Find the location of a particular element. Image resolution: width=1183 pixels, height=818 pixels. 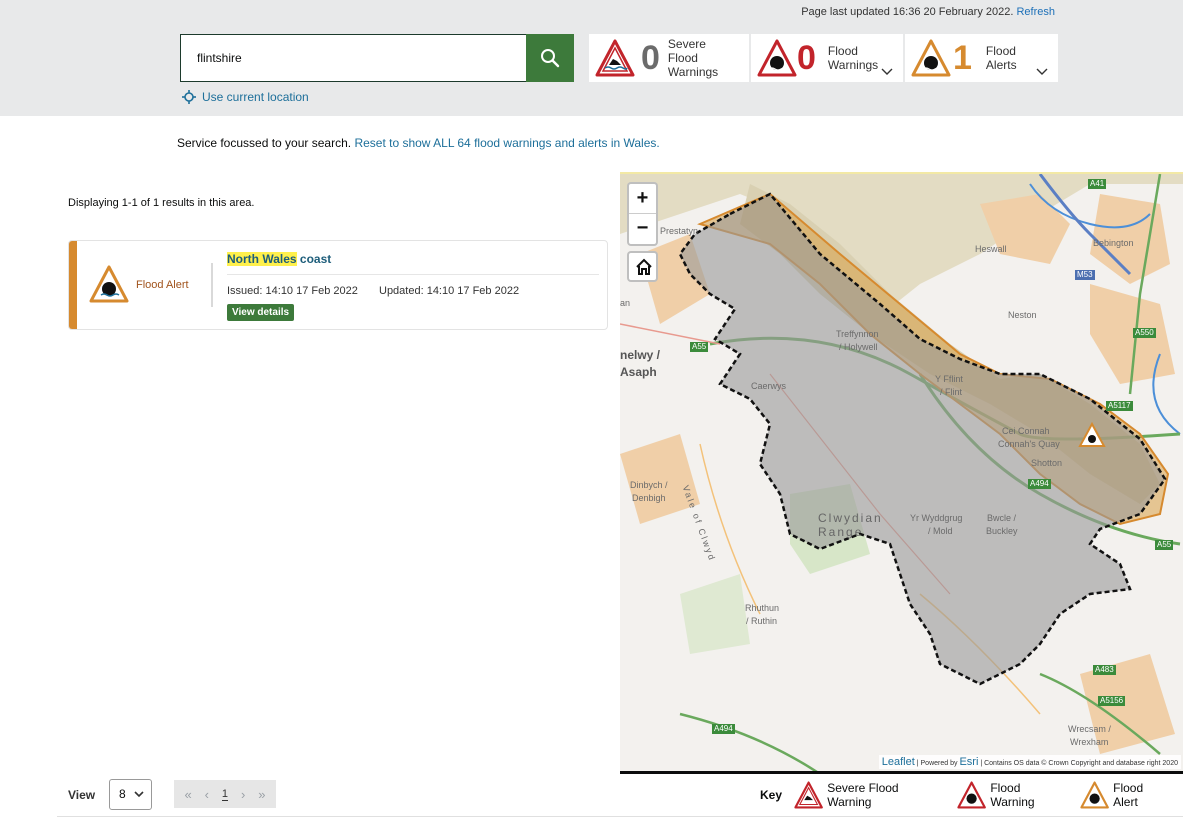

zoom-in-button: + is located at coordinates (642, 199).